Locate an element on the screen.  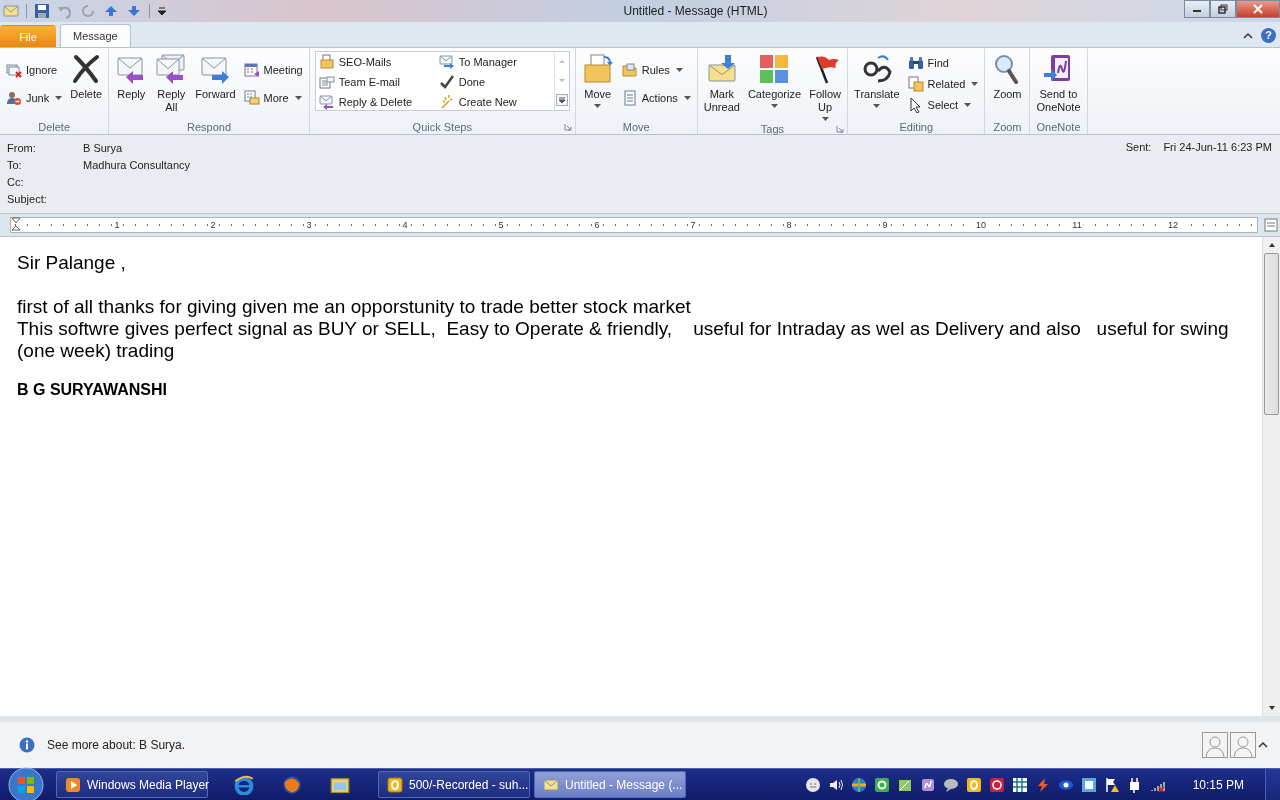
restore-button is located at coordinates (1223, 9).